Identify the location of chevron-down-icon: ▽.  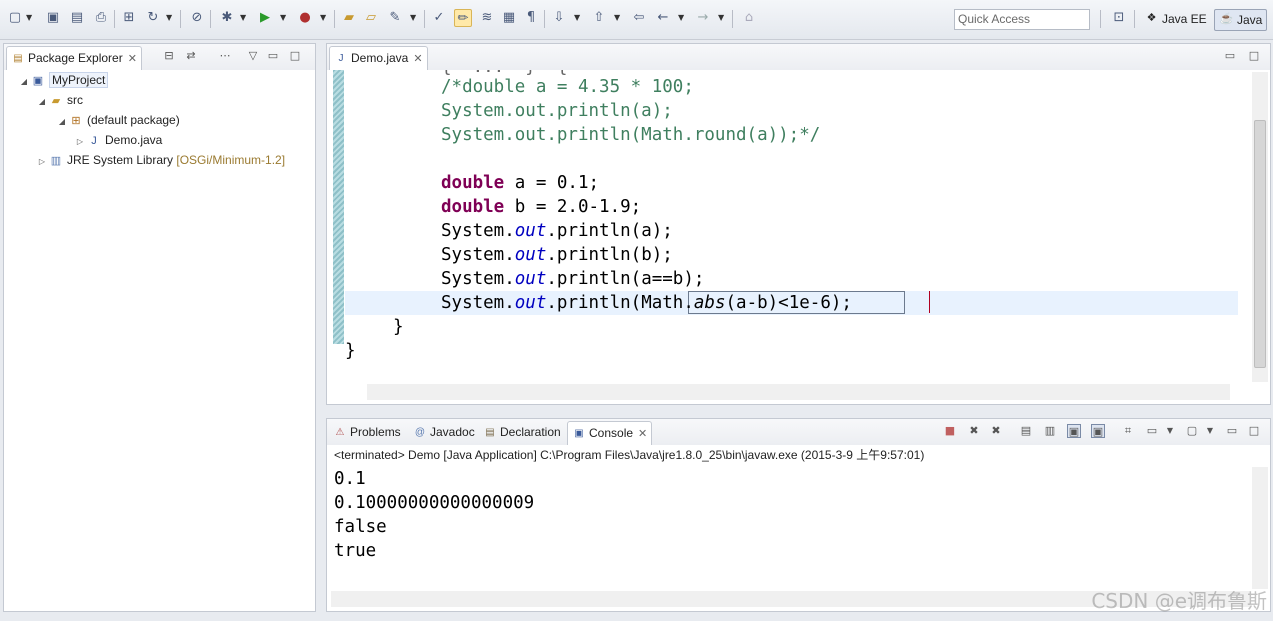
(253, 56).